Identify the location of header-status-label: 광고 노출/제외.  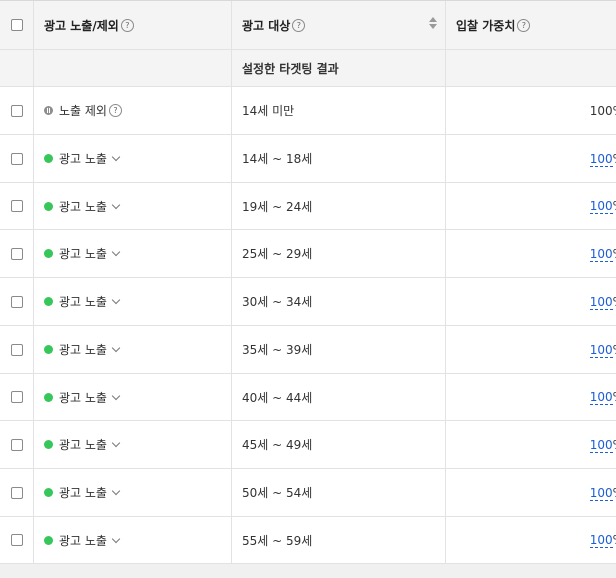
(81, 25).